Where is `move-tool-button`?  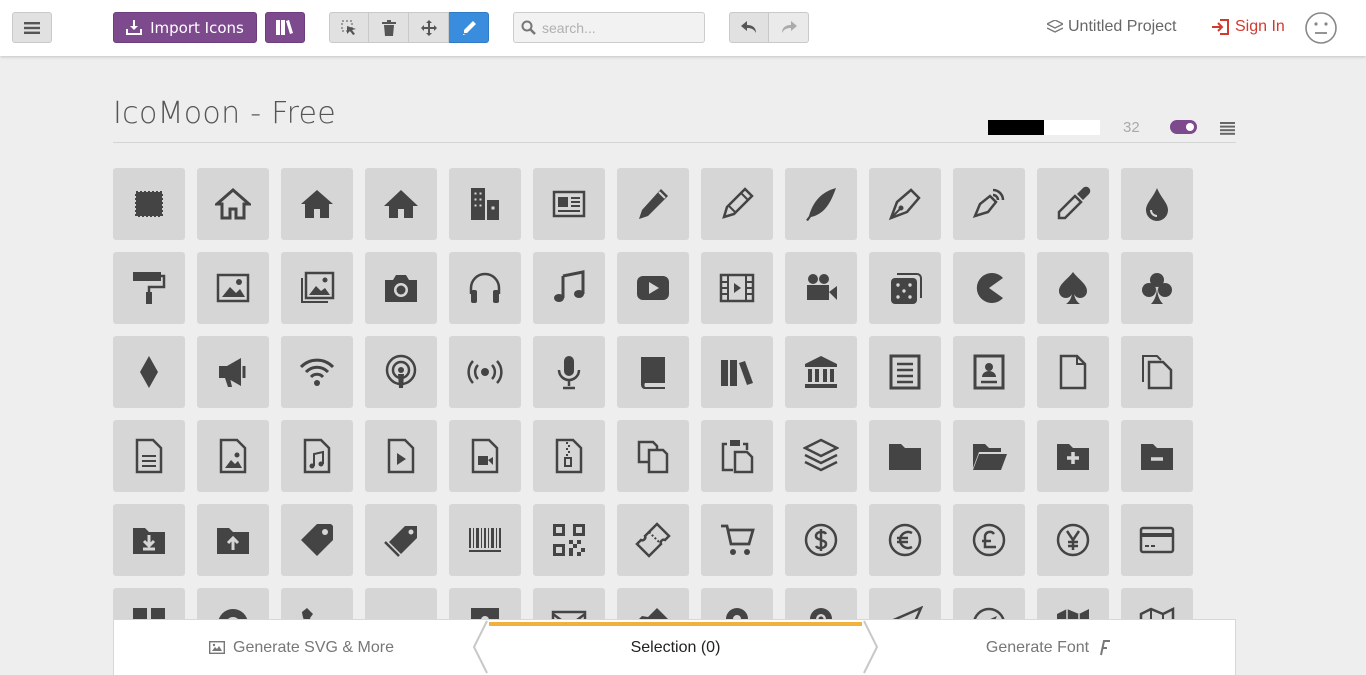 move-tool-button is located at coordinates (429, 27).